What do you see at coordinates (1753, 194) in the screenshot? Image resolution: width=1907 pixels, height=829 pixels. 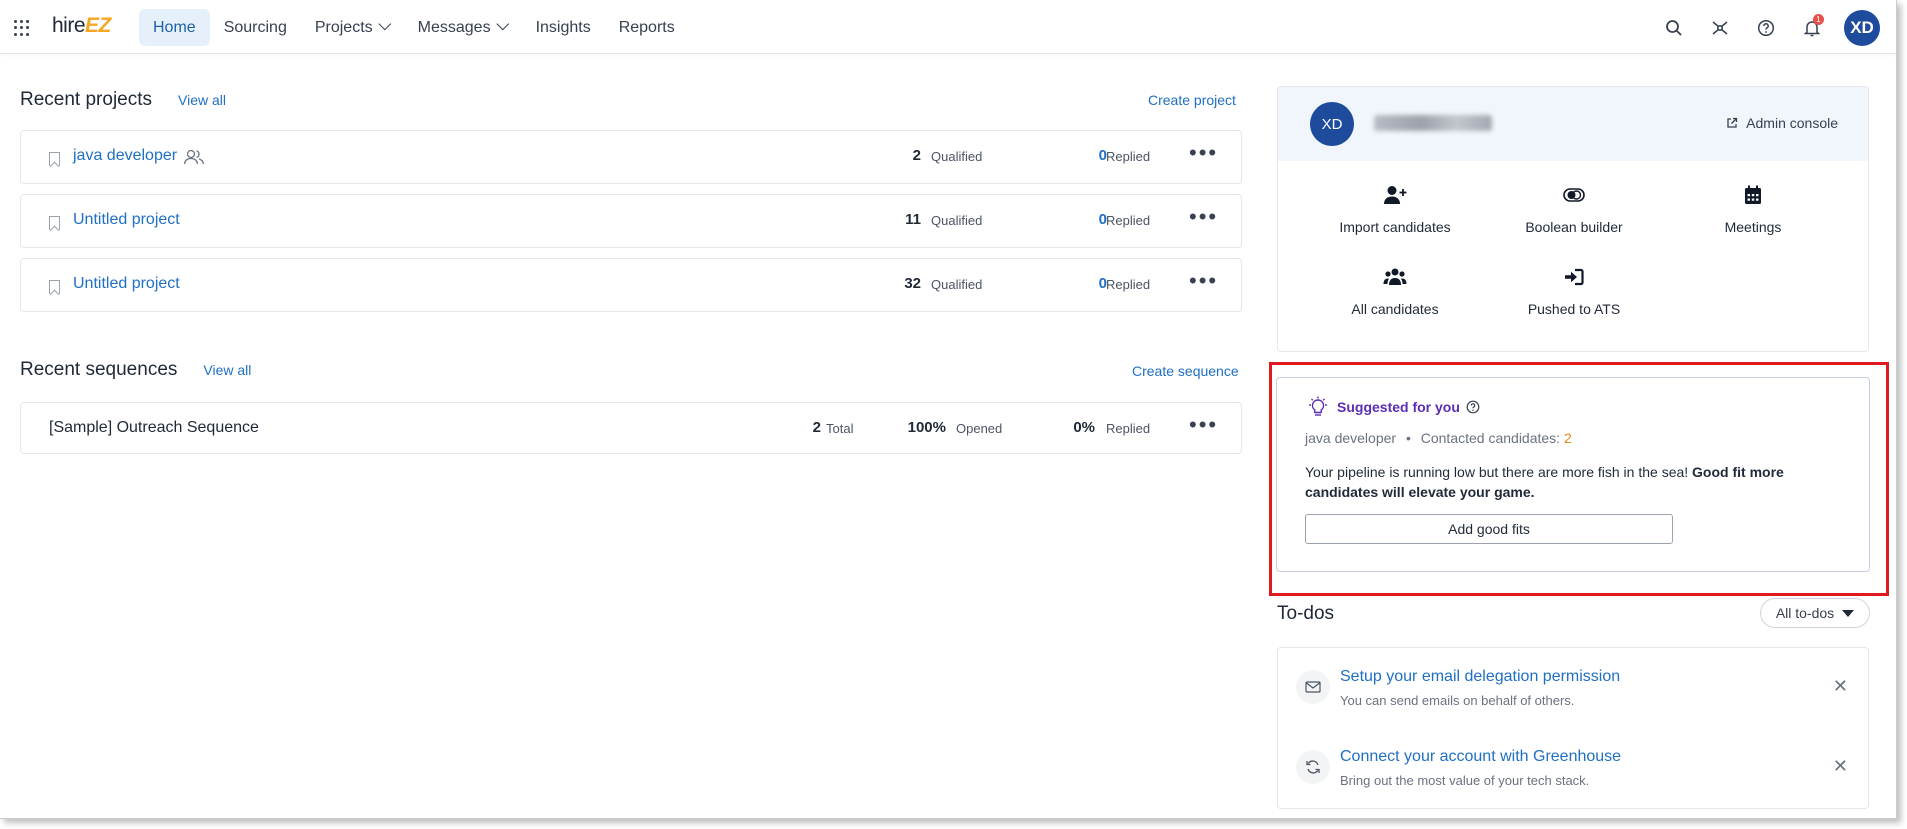 I see `calendar-icon` at bounding box center [1753, 194].